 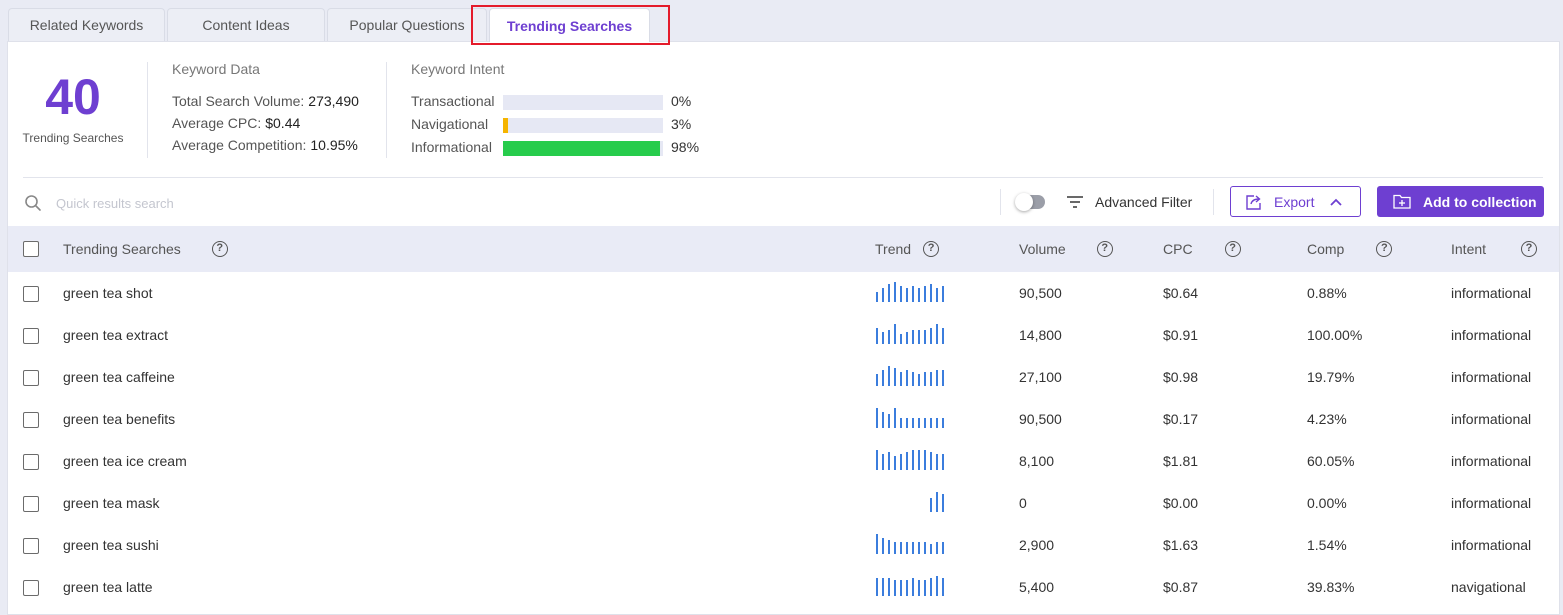 What do you see at coordinates (1040, 335) in the screenshot?
I see `volume-cell: 14,800` at bounding box center [1040, 335].